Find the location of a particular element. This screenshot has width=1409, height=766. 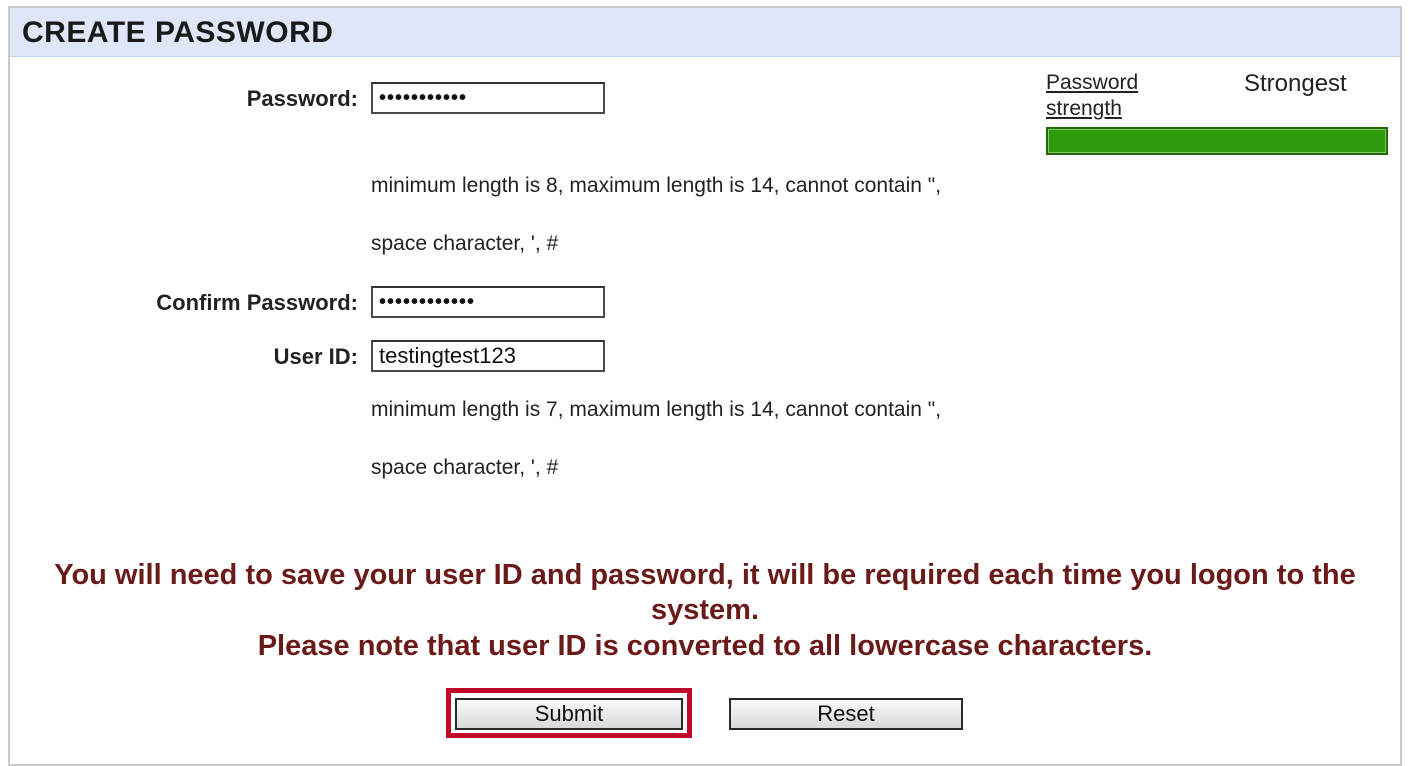

password-strength-bar is located at coordinates (1217, 141).